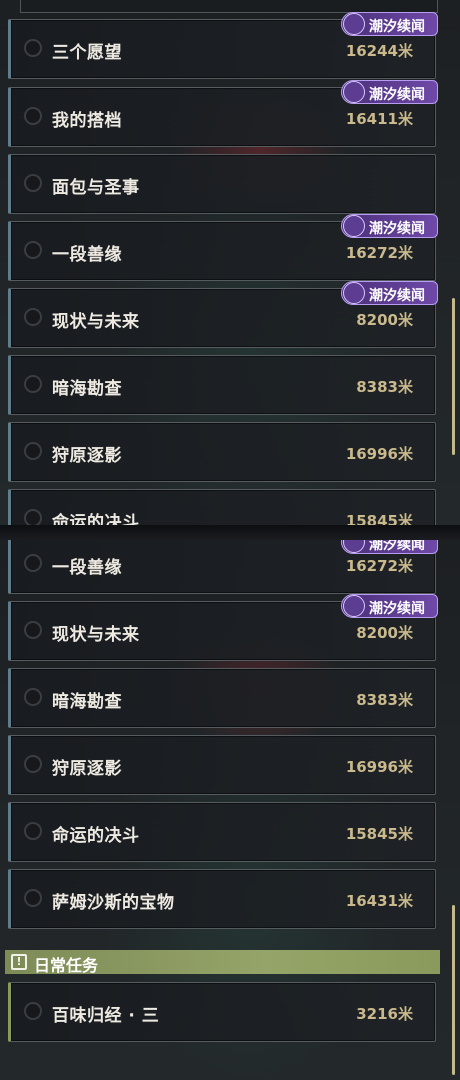  What do you see at coordinates (222, 962) in the screenshot?
I see `daily-section-header: ! 日常任务` at bounding box center [222, 962].